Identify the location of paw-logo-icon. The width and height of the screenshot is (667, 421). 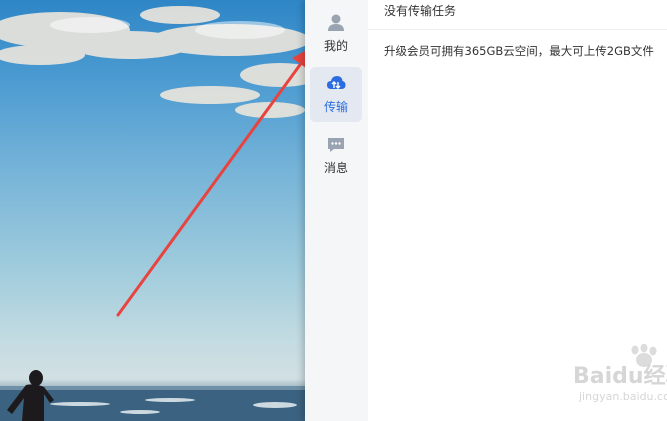
(644, 355).